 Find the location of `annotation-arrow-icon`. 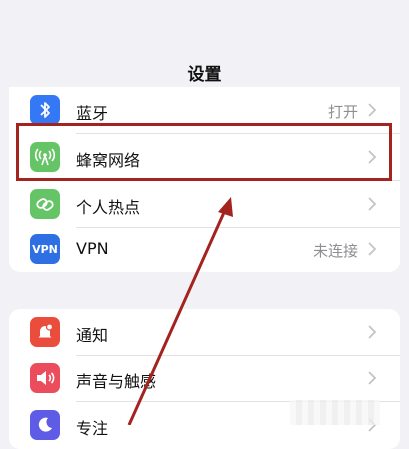

annotation-arrow-icon is located at coordinates (180, 311).